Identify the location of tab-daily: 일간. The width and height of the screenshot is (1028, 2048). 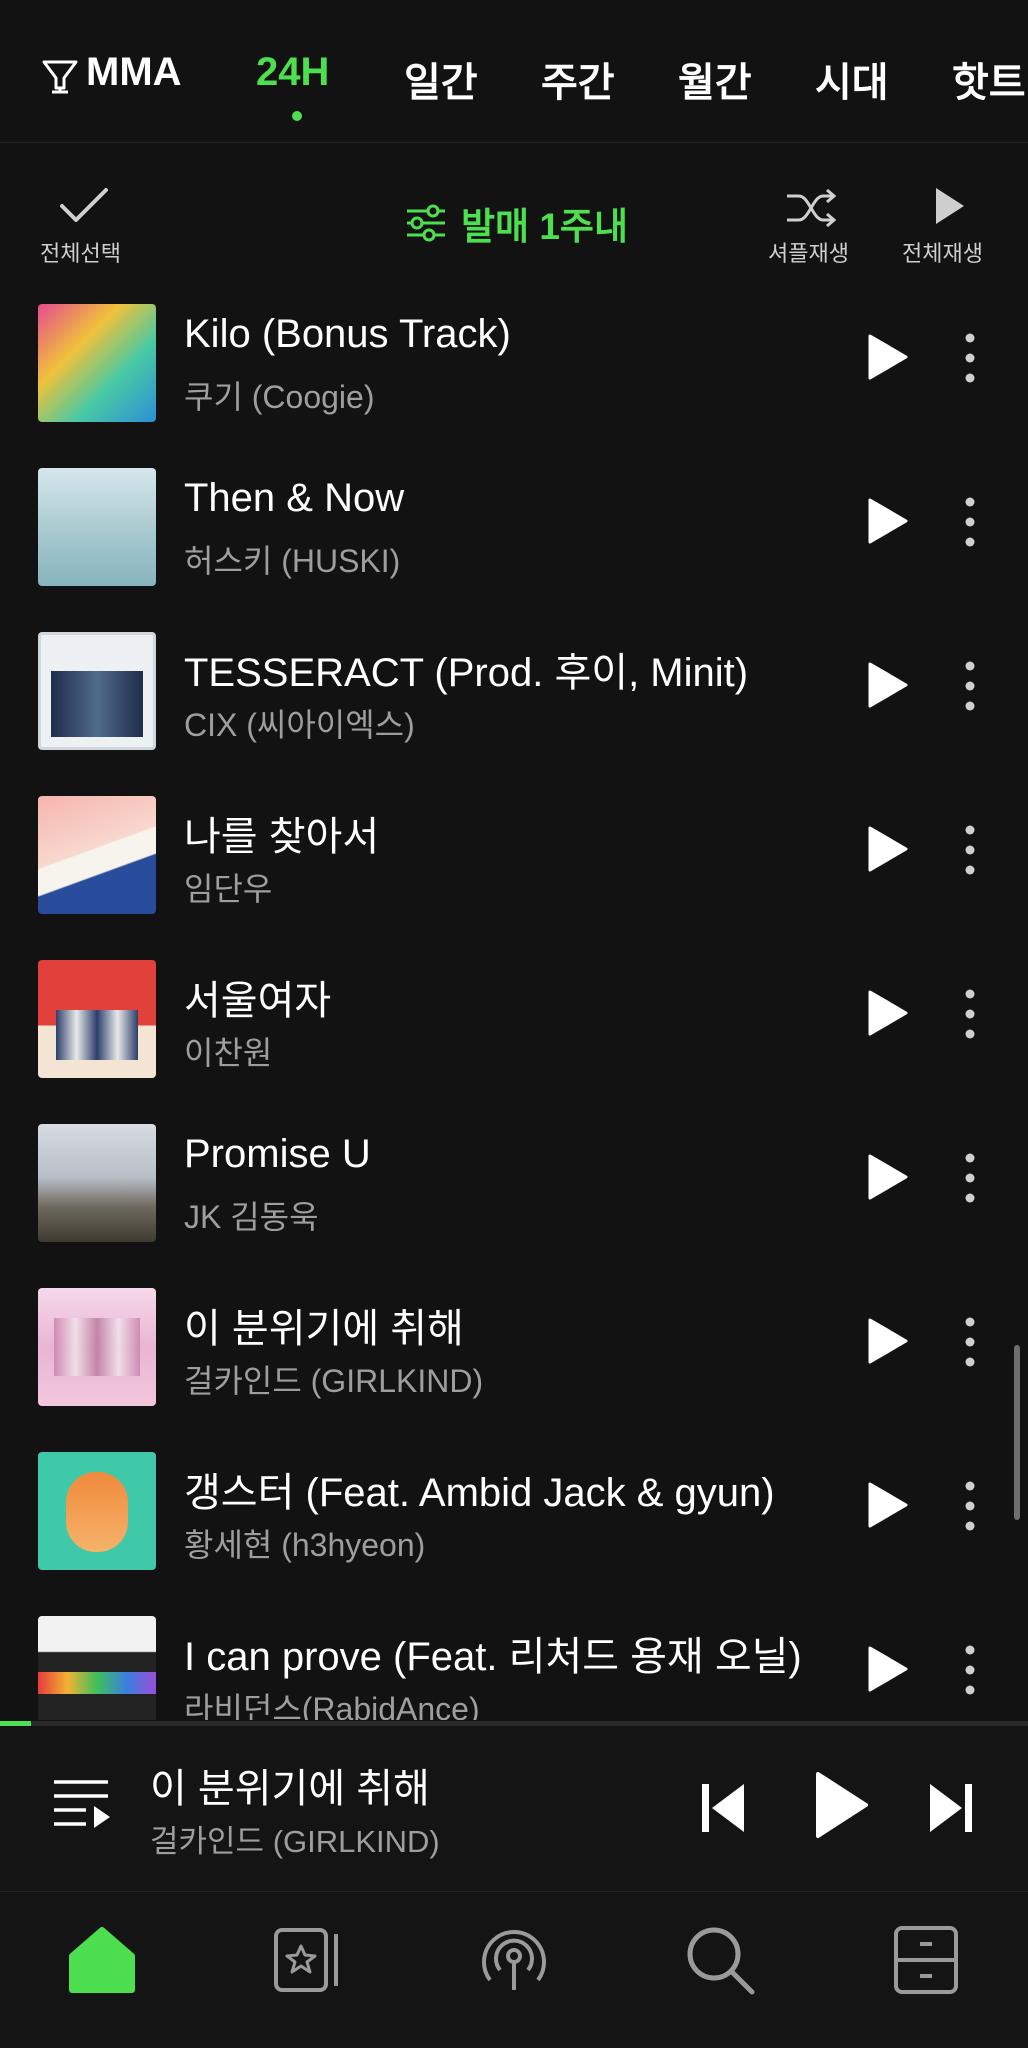
(441, 79).